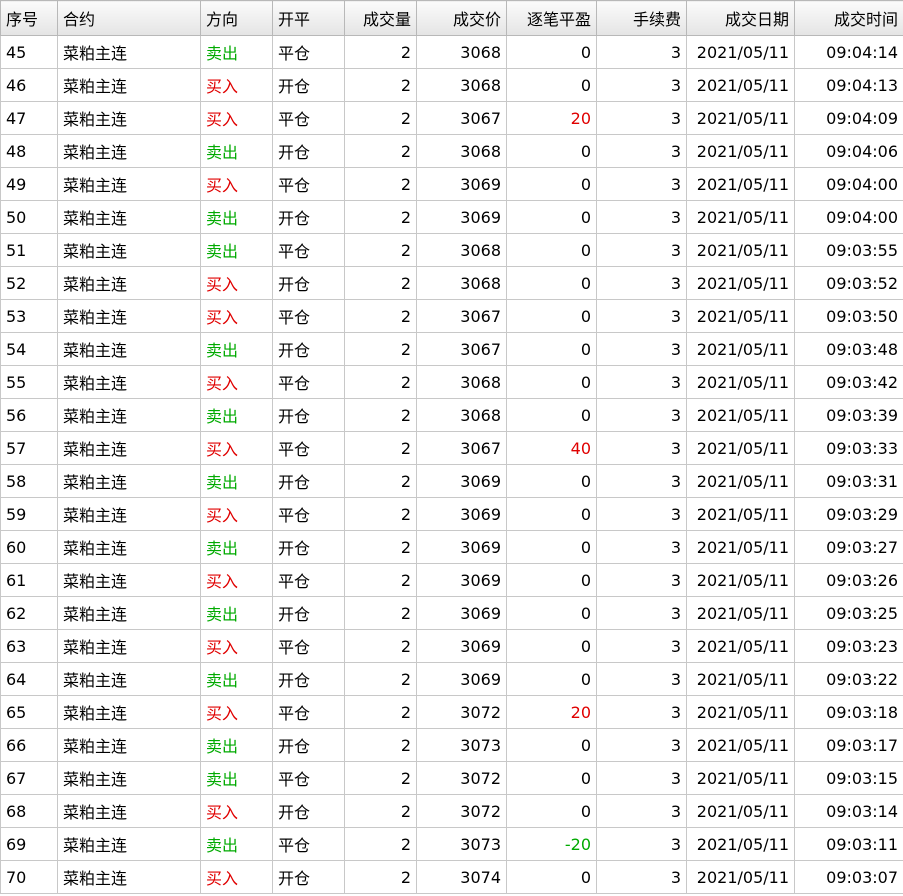  Describe the element at coordinates (451, 811) in the screenshot. I see `table-row: 68 菜粕主连 买入 开仓 2 3072 0 3 2021/05/11 09:03:14` at that location.